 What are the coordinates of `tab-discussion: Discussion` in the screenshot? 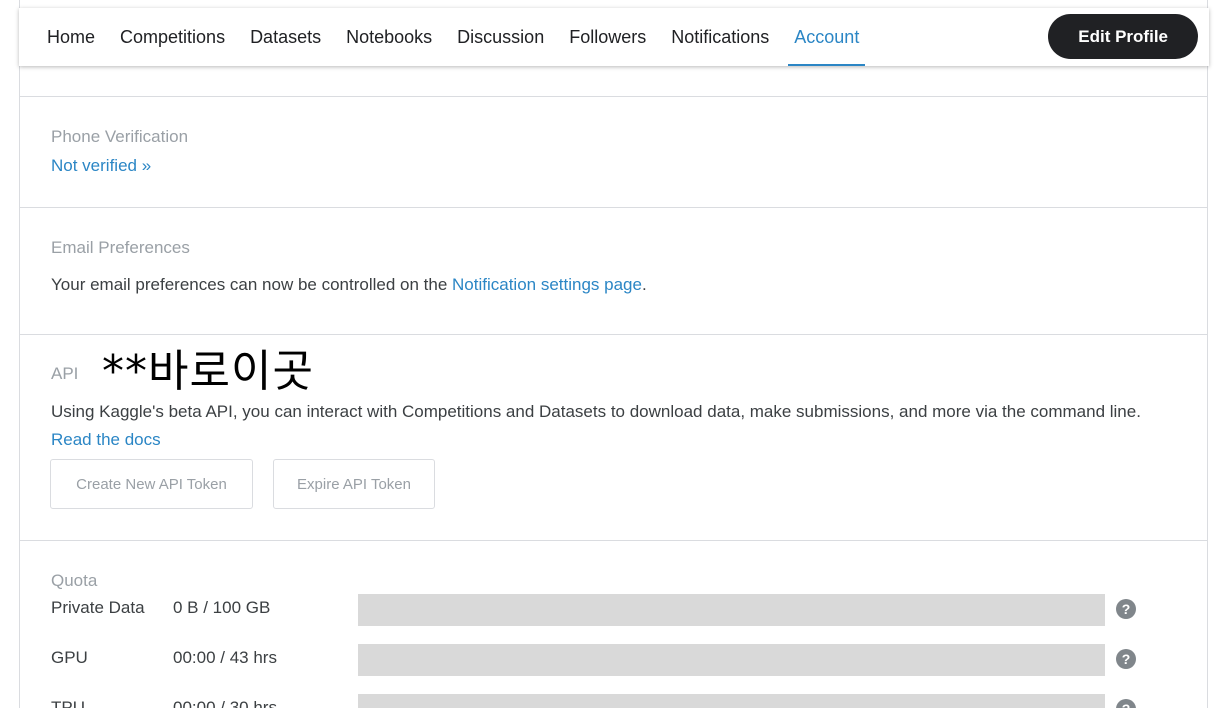 It's located at (500, 37).